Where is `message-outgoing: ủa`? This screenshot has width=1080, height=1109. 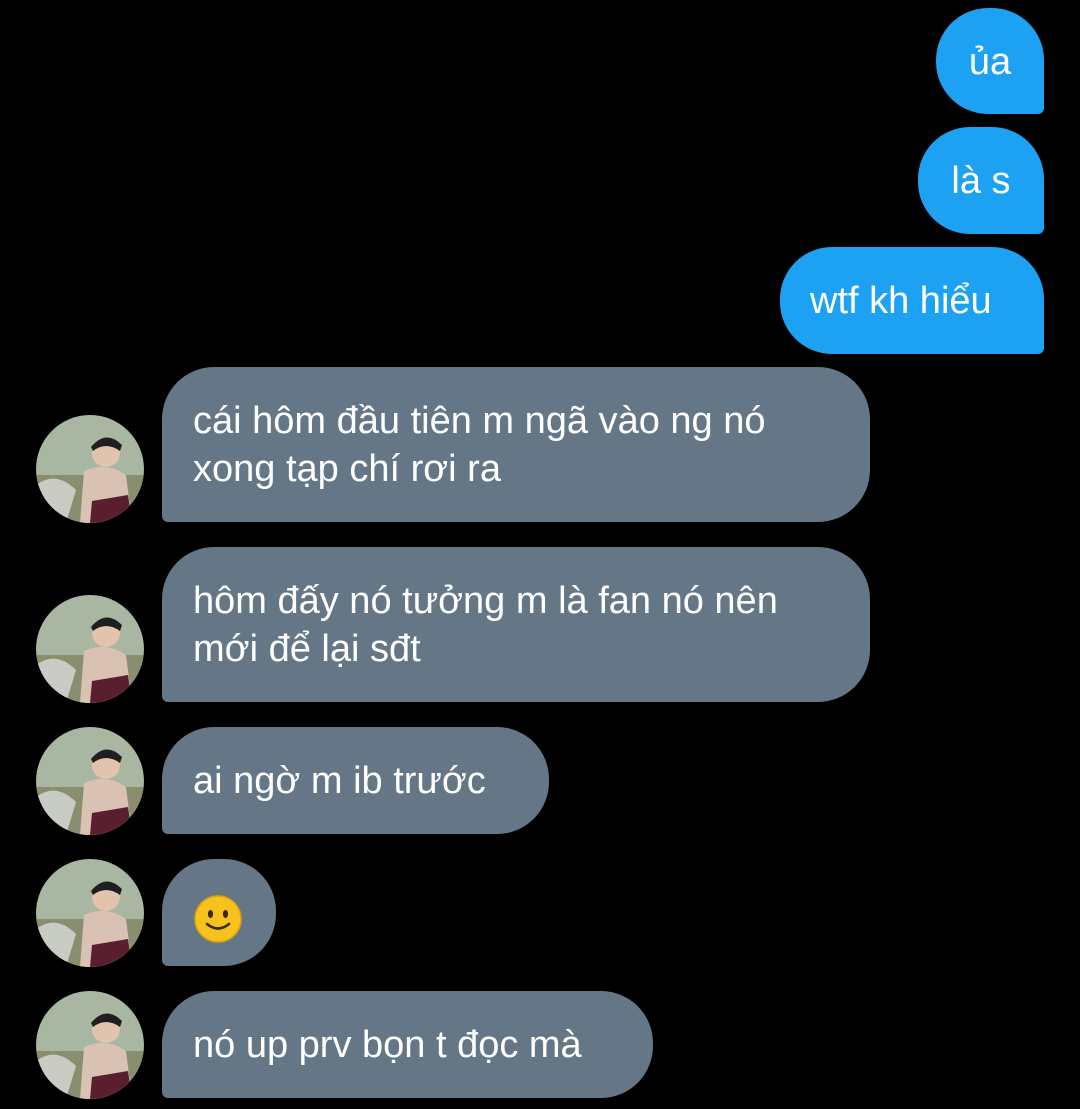 message-outgoing: ủa is located at coordinates (990, 61).